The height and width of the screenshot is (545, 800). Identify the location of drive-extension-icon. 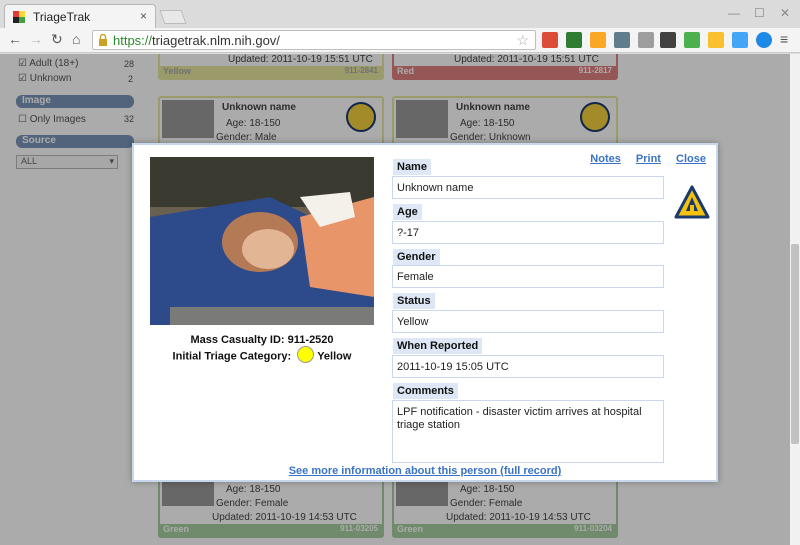
(692, 40).